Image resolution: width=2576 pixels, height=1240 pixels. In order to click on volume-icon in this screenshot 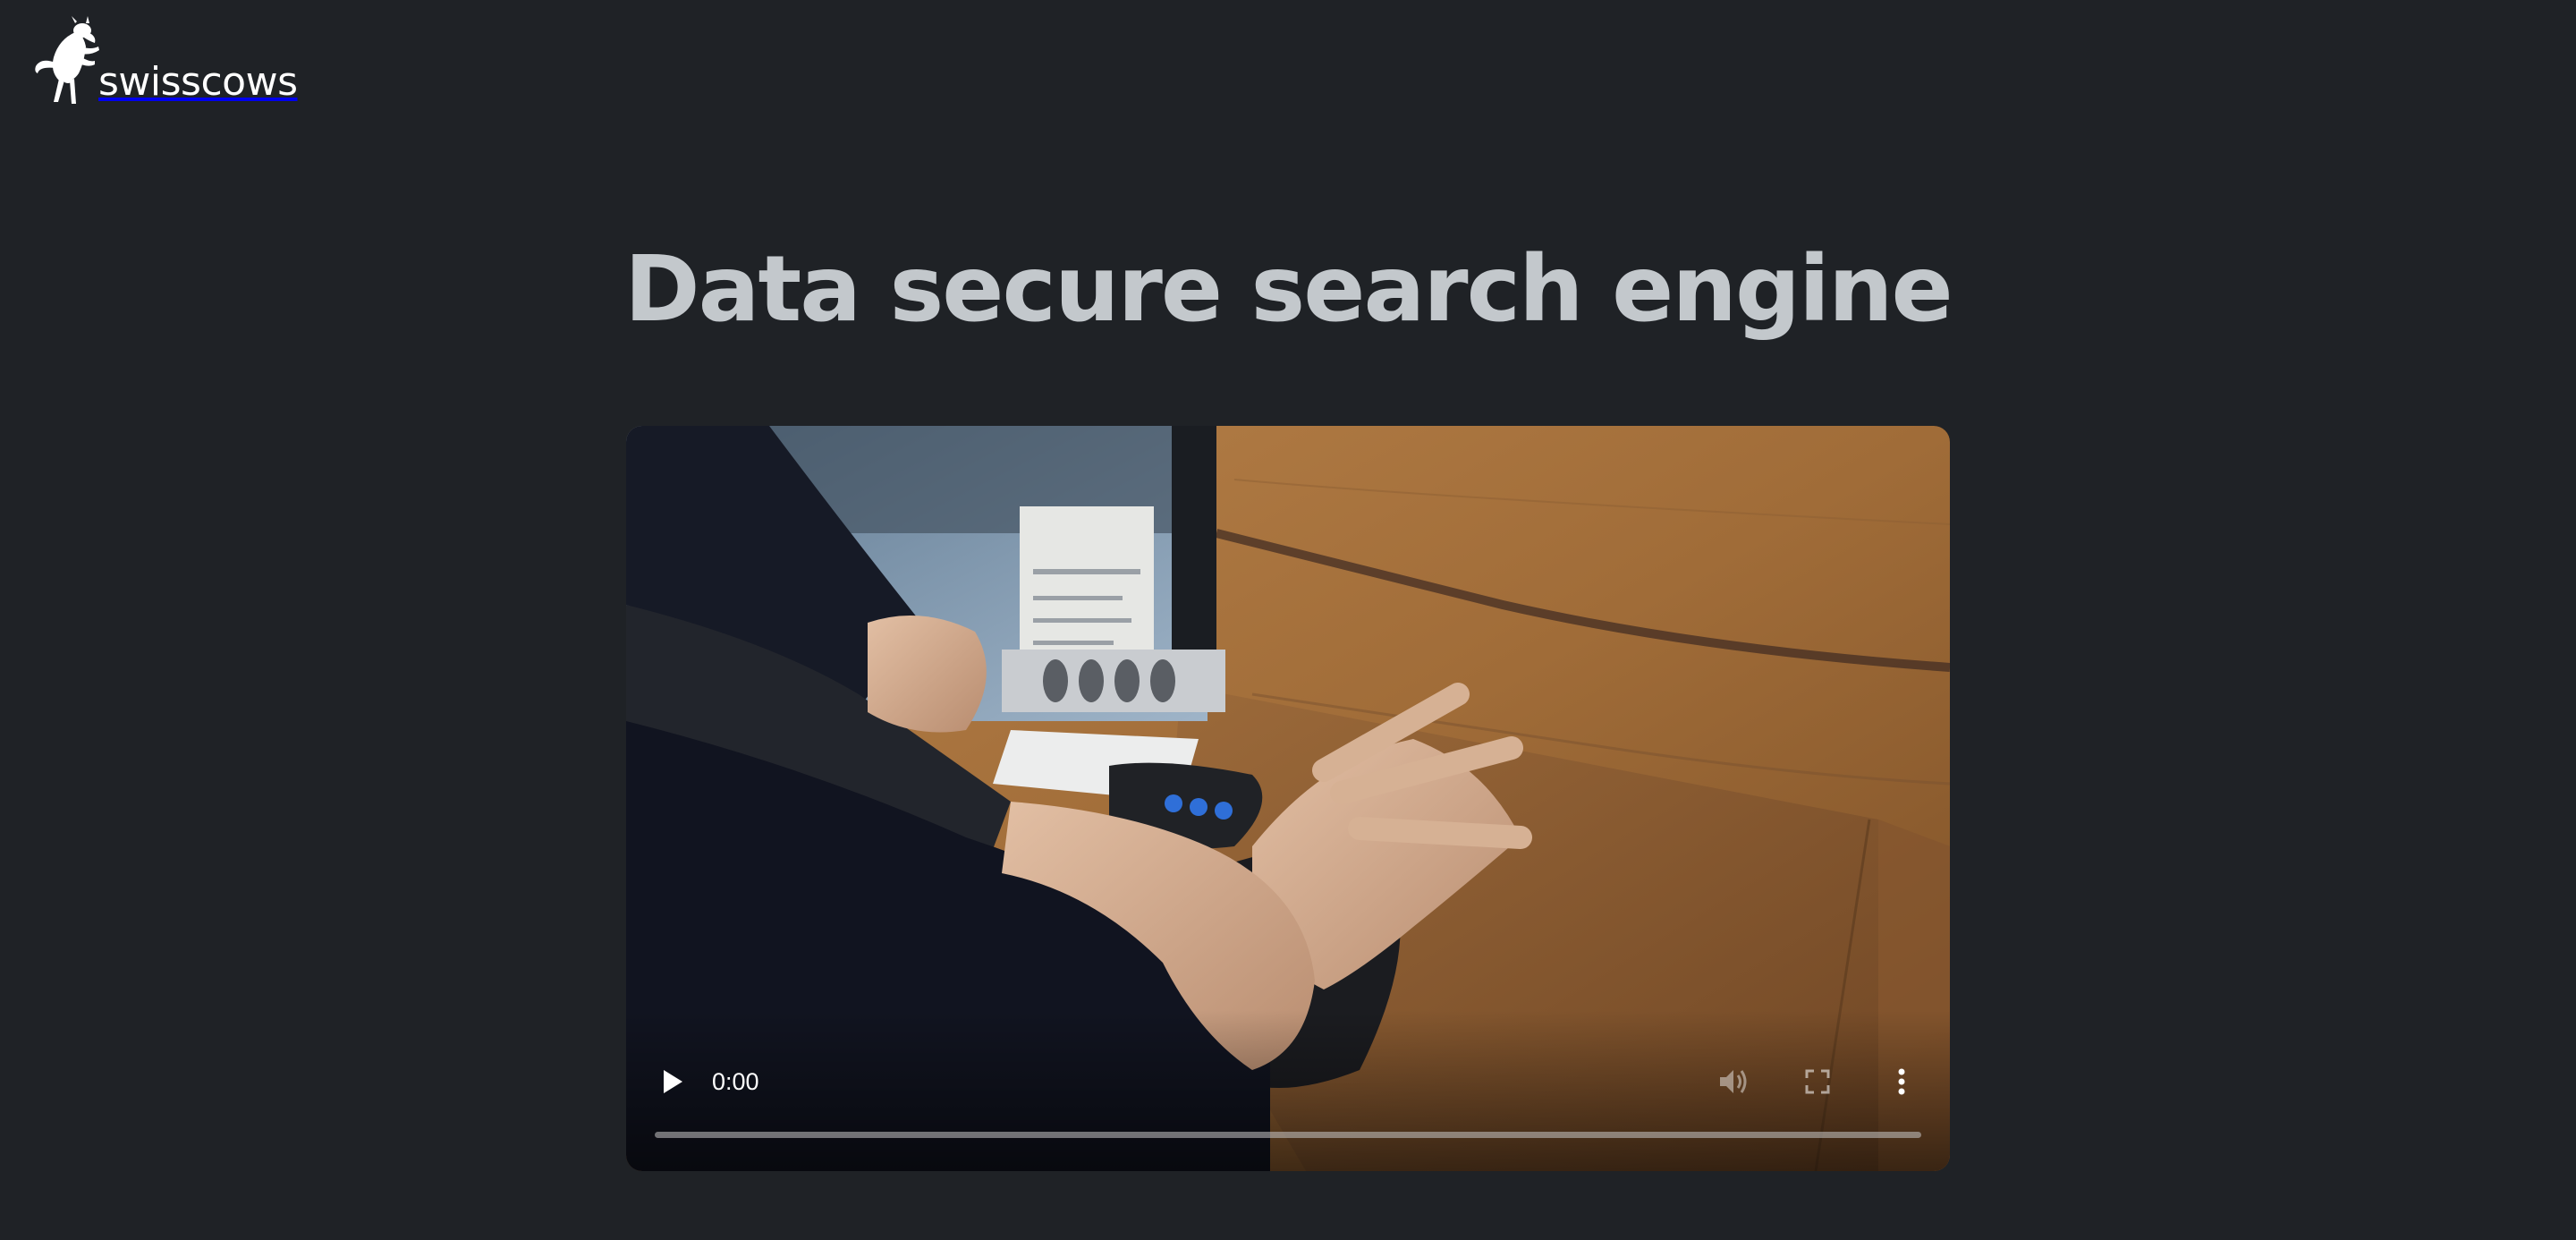, I will do `click(1733, 1081)`.